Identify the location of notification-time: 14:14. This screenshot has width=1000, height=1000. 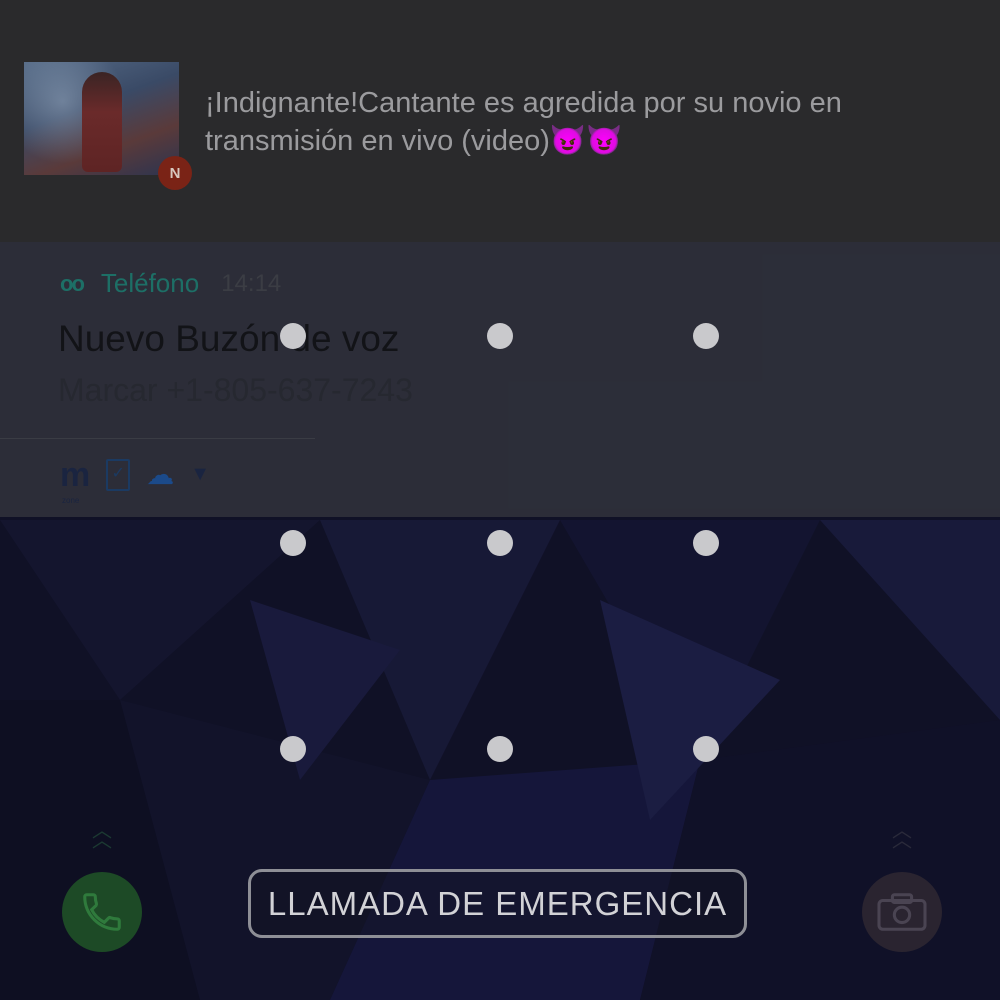
(251, 283).